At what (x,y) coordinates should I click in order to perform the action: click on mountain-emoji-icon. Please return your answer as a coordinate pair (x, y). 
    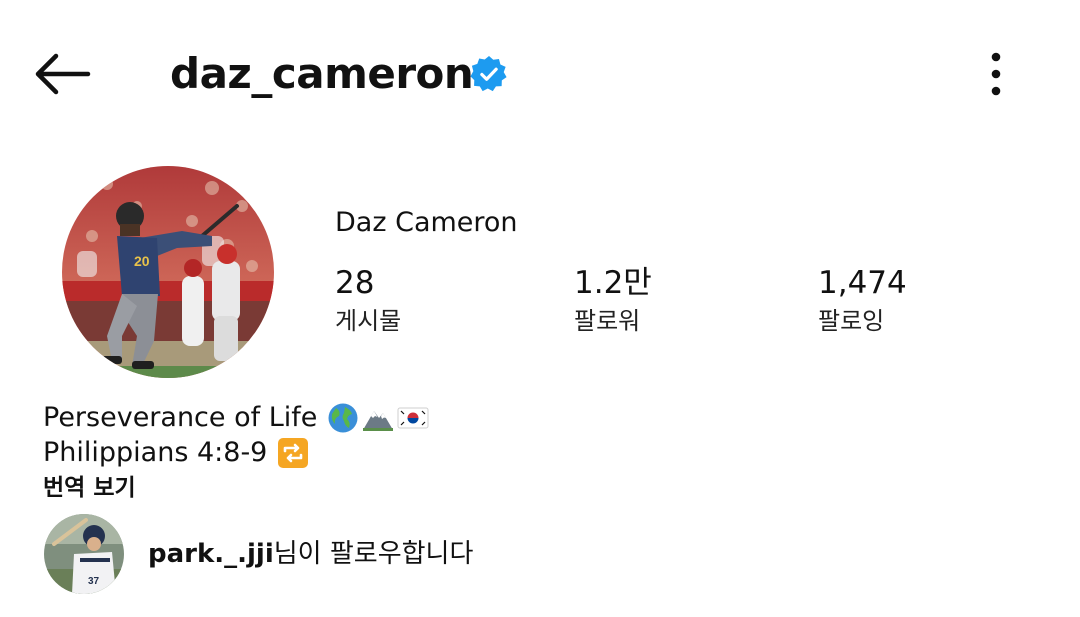
    Looking at the image, I should click on (378, 420).